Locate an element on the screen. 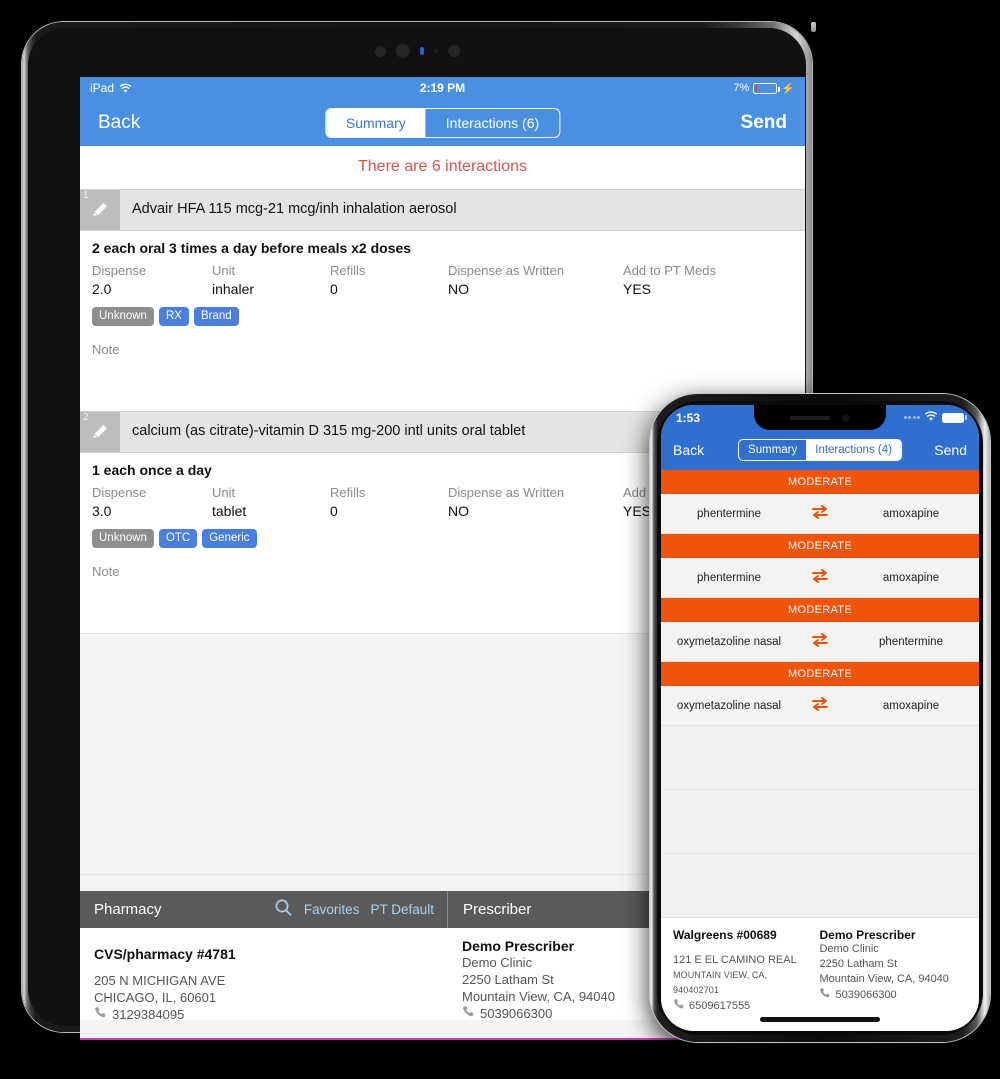  value-refills: 0 is located at coordinates (334, 289).